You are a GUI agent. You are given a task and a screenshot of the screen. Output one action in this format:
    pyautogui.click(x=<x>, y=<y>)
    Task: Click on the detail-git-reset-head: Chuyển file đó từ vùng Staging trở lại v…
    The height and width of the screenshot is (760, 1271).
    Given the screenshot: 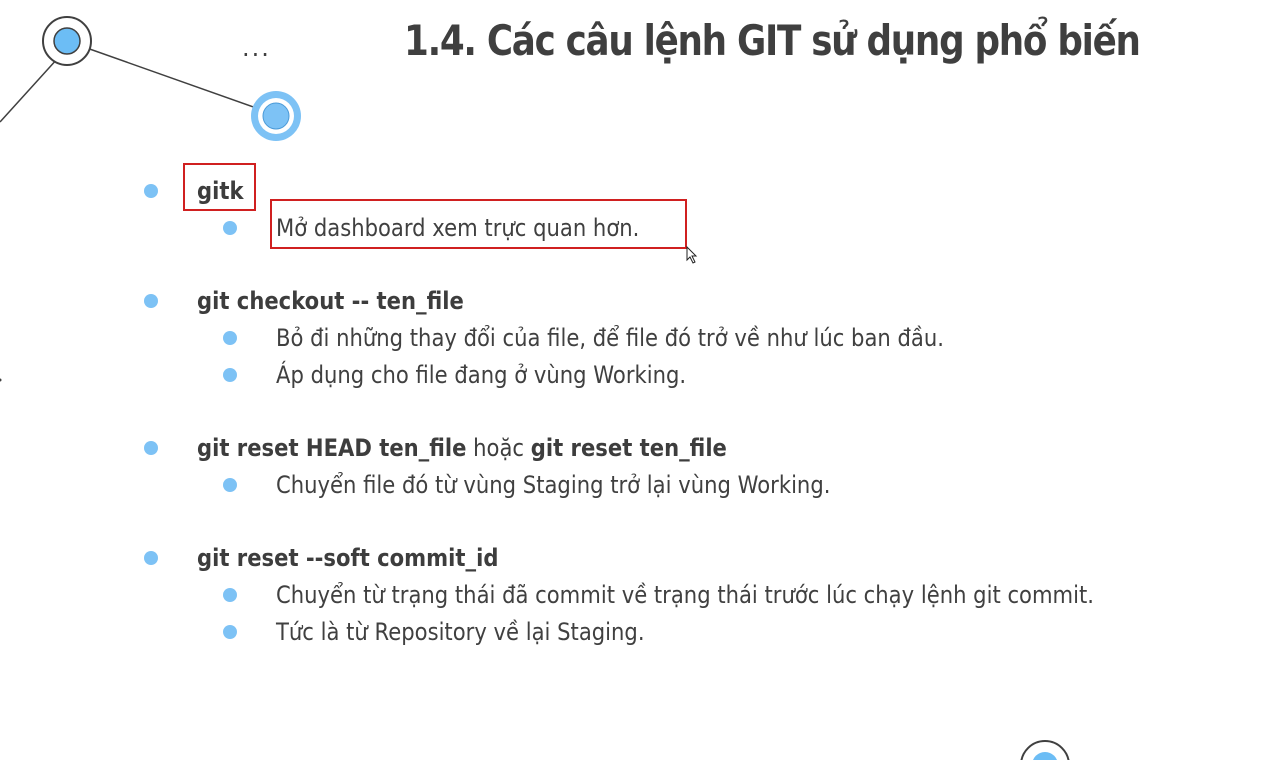 What is the action you would take?
    pyautogui.click(x=553, y=485)
    